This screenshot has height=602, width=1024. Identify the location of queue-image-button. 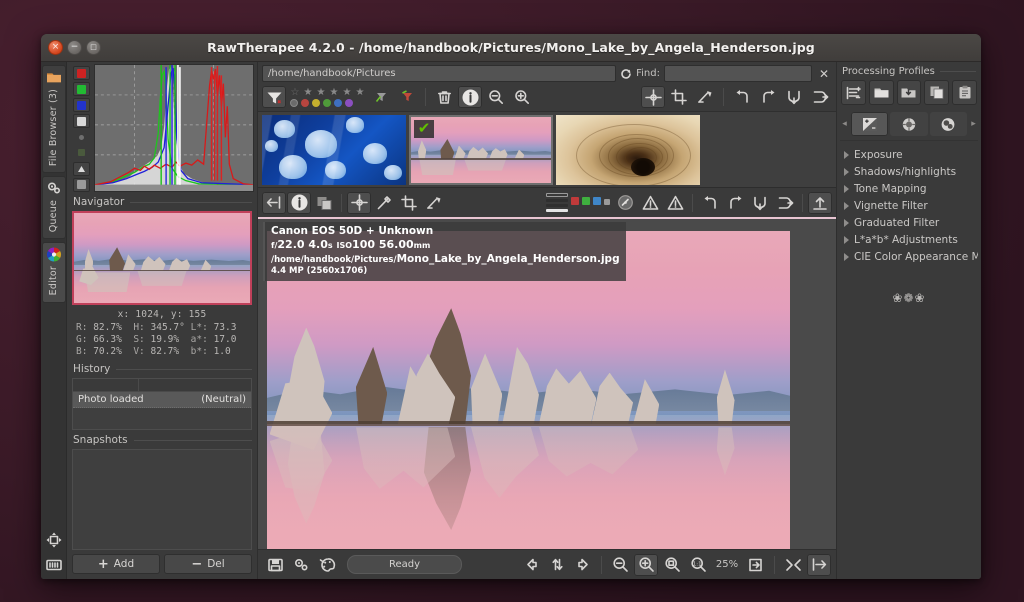
(301, 565).